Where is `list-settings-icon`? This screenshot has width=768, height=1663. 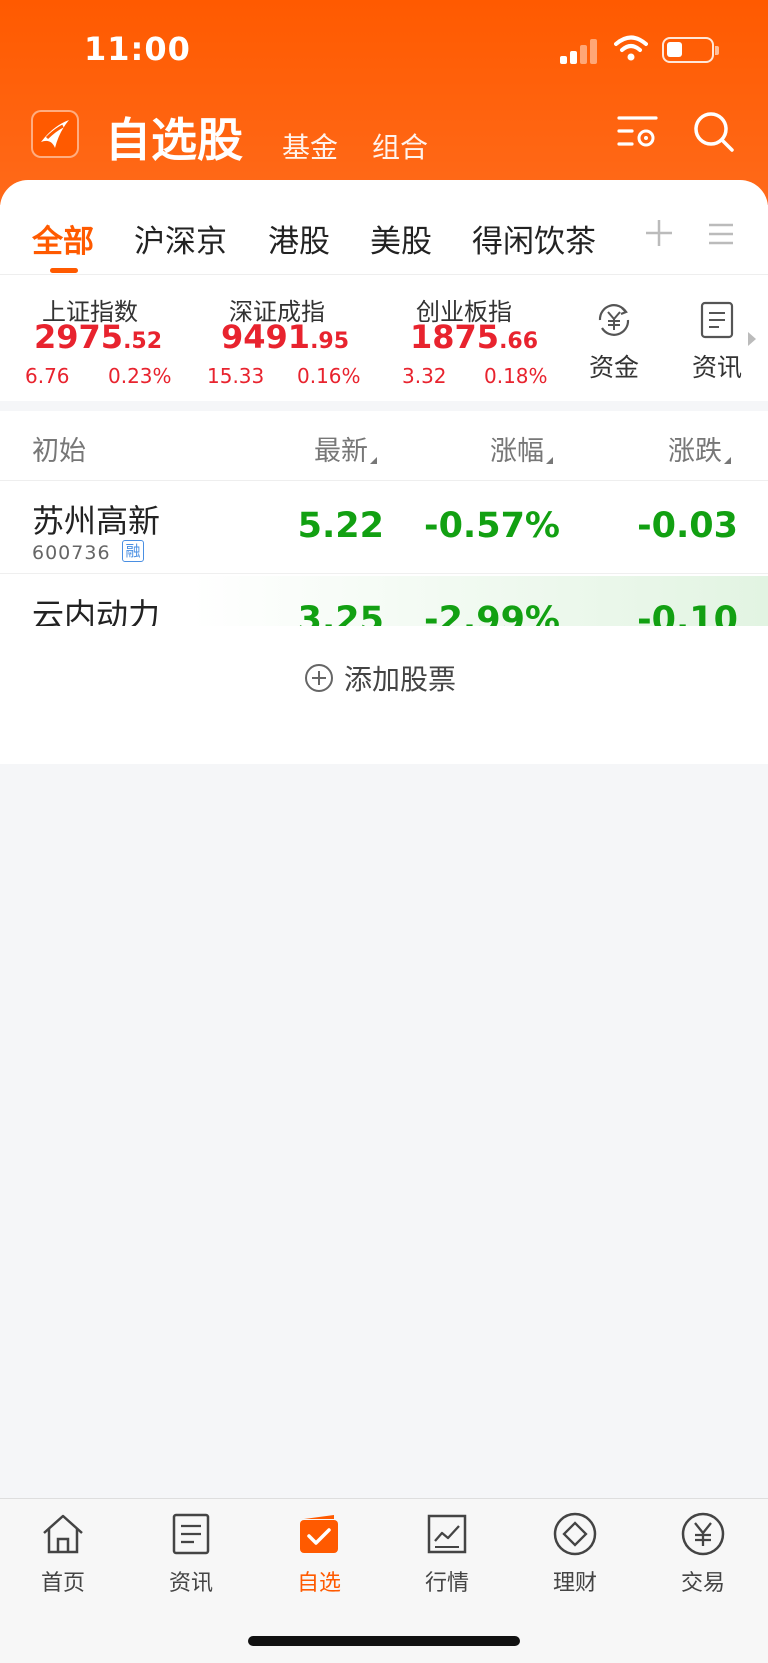 list-settings-icon is located at coordinates (638, 132).